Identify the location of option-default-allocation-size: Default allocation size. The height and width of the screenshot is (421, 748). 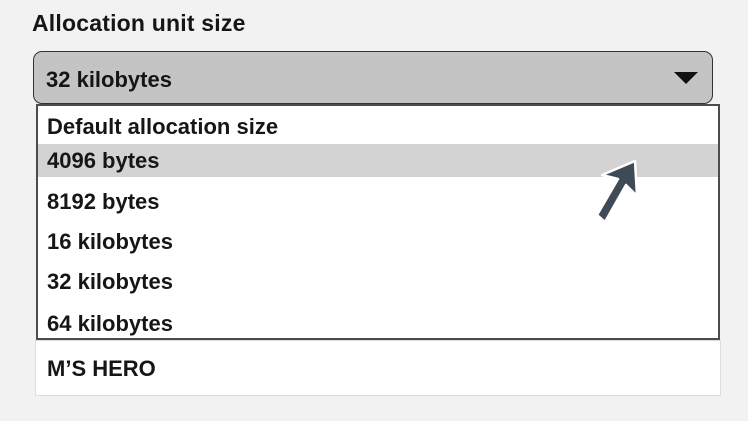
(378, 126).